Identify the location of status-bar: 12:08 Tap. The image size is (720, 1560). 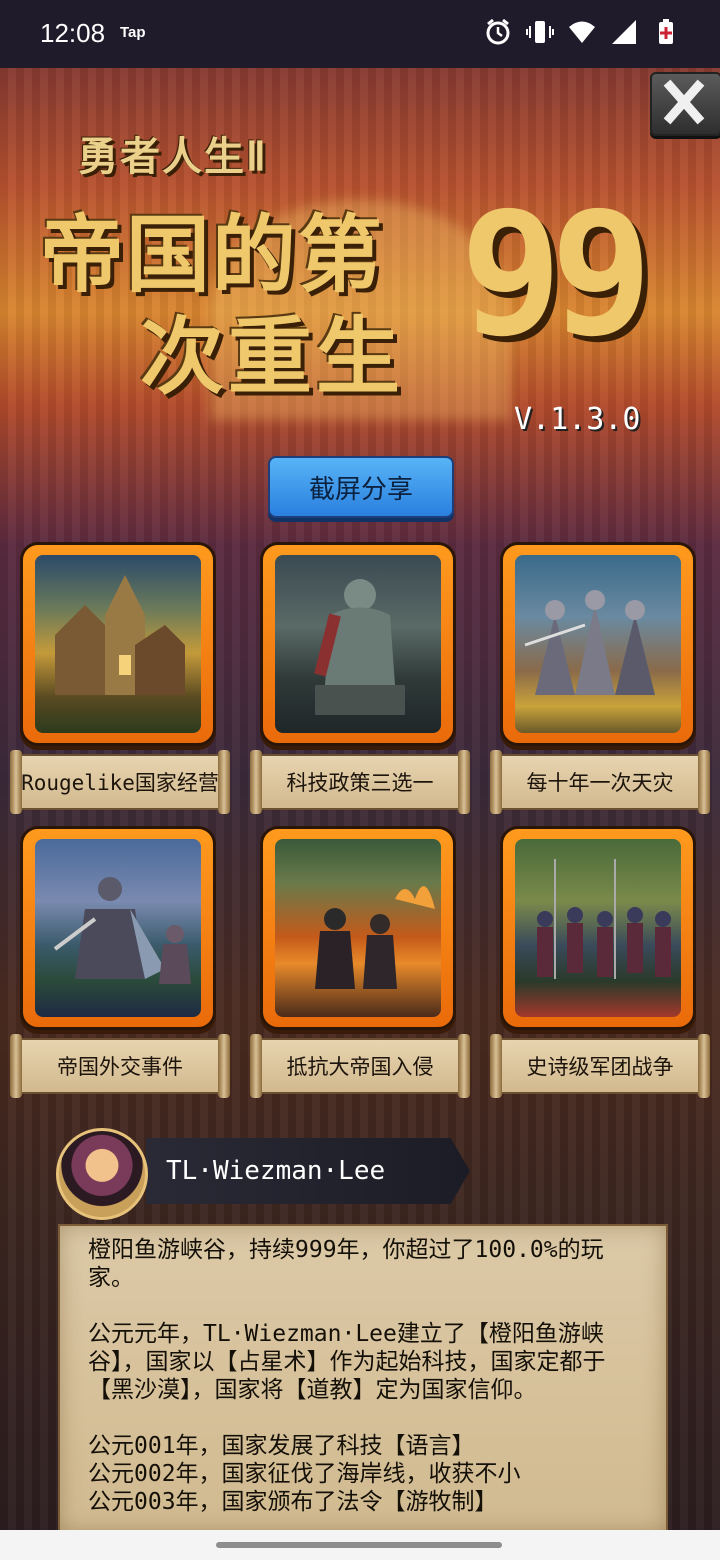
(360, 34).